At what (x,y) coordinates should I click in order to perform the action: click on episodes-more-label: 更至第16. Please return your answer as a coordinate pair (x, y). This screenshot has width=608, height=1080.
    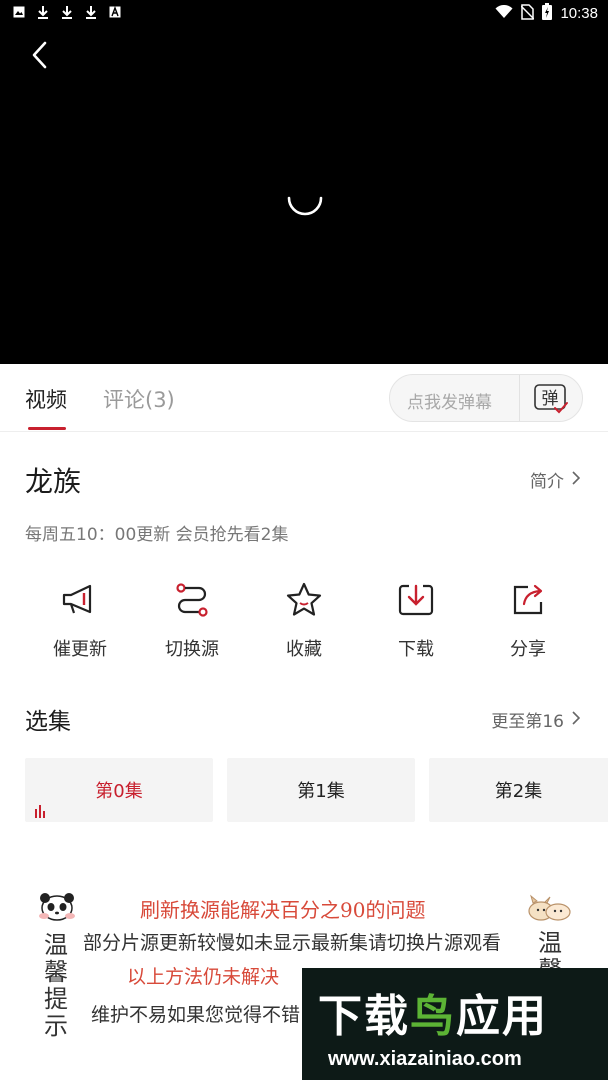
    Looking at the image, I should click on (527, 722).